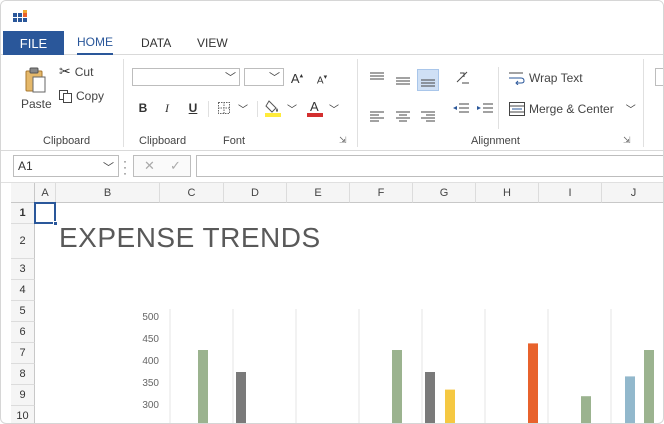 The image size is (664, 424). I want to click on column-header-i: I, so click(570, 193).